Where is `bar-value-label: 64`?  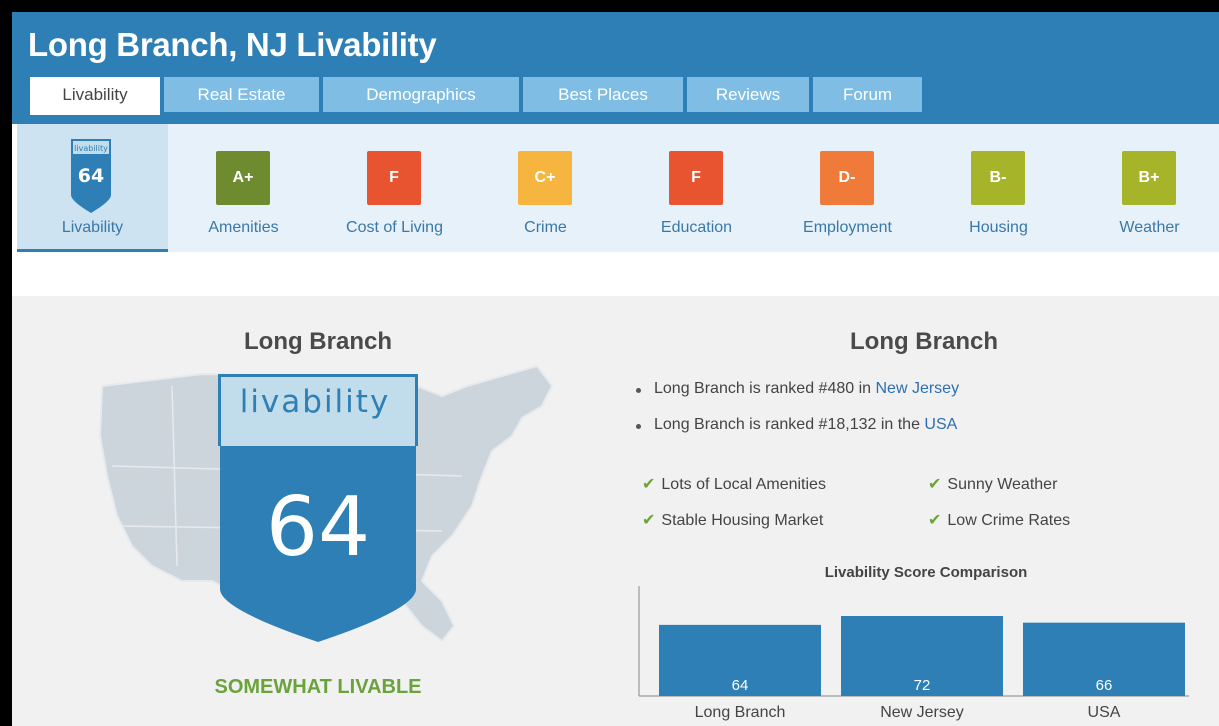 bar-value-label: 64 is located at coordinates (740, 685).